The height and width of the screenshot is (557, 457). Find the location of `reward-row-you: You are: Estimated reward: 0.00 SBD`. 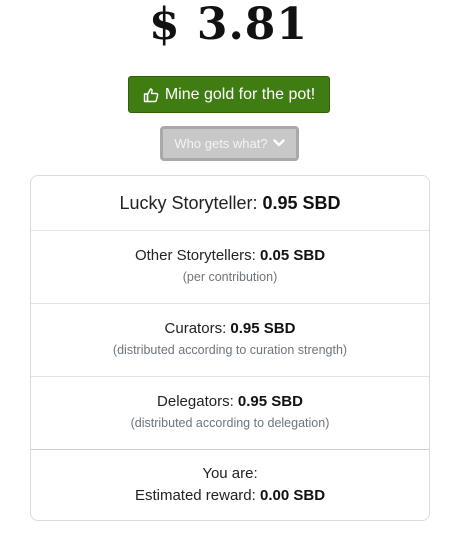

reward-row-you: You are: Estimated reward: 0.00 SBD is located at coordinates (230, 484).